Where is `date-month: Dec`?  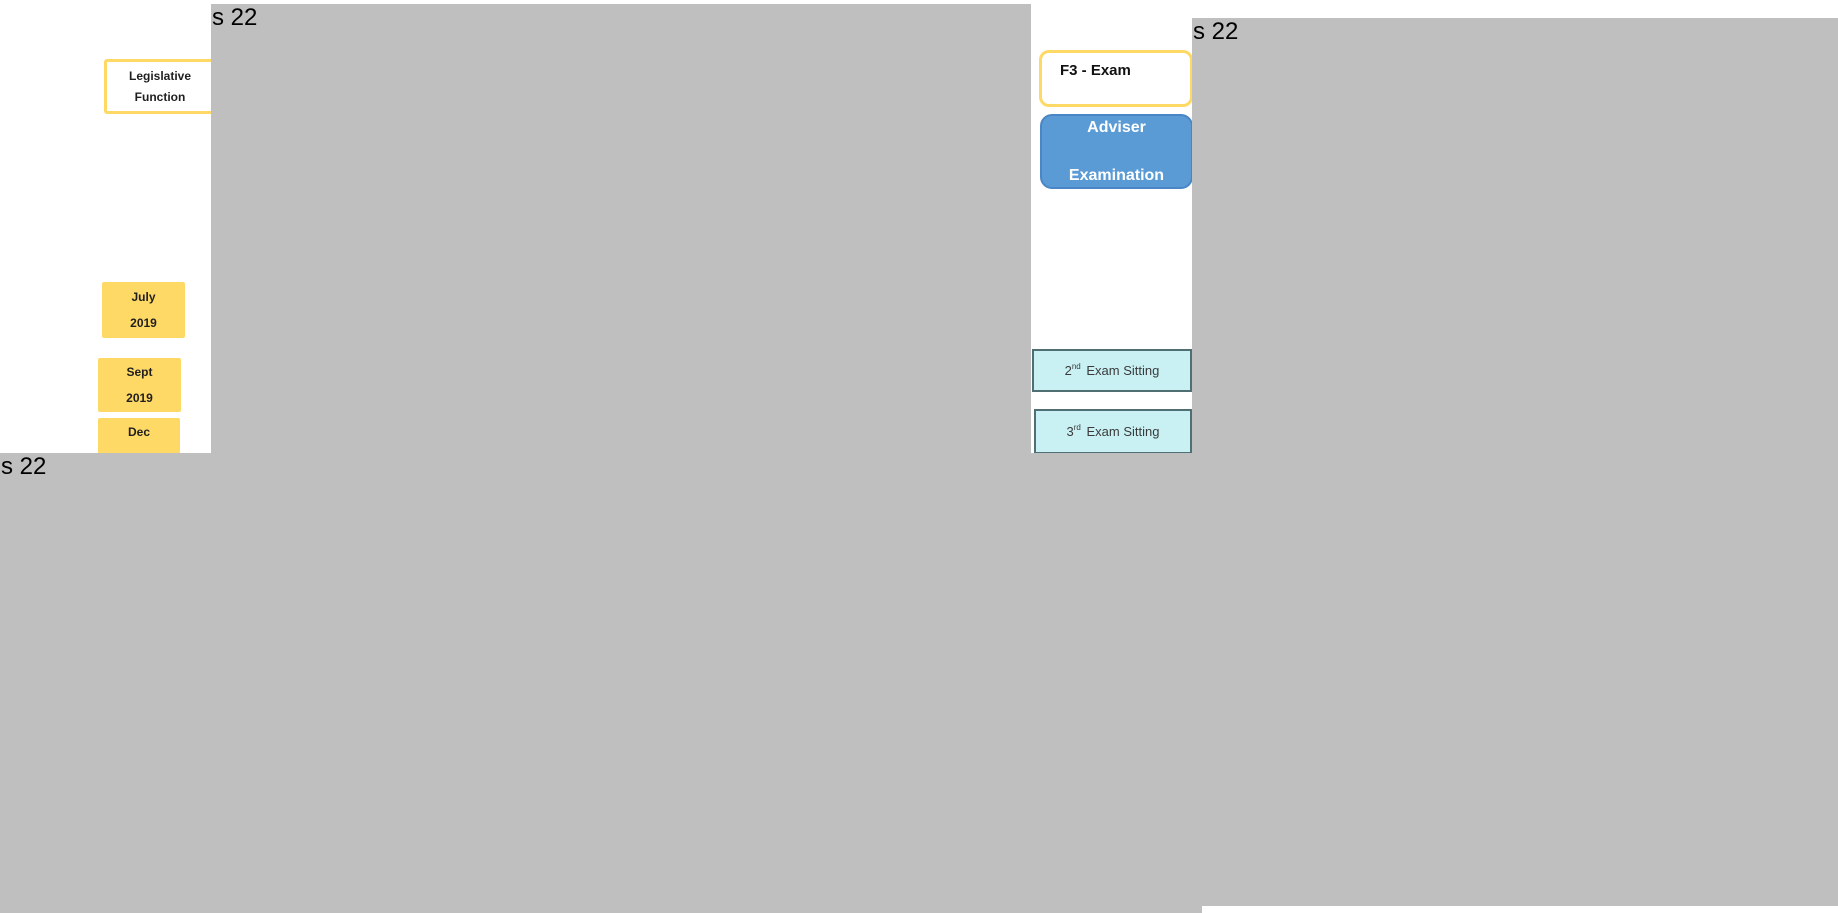
date-month: Dec is located at coordinates (138, 431).